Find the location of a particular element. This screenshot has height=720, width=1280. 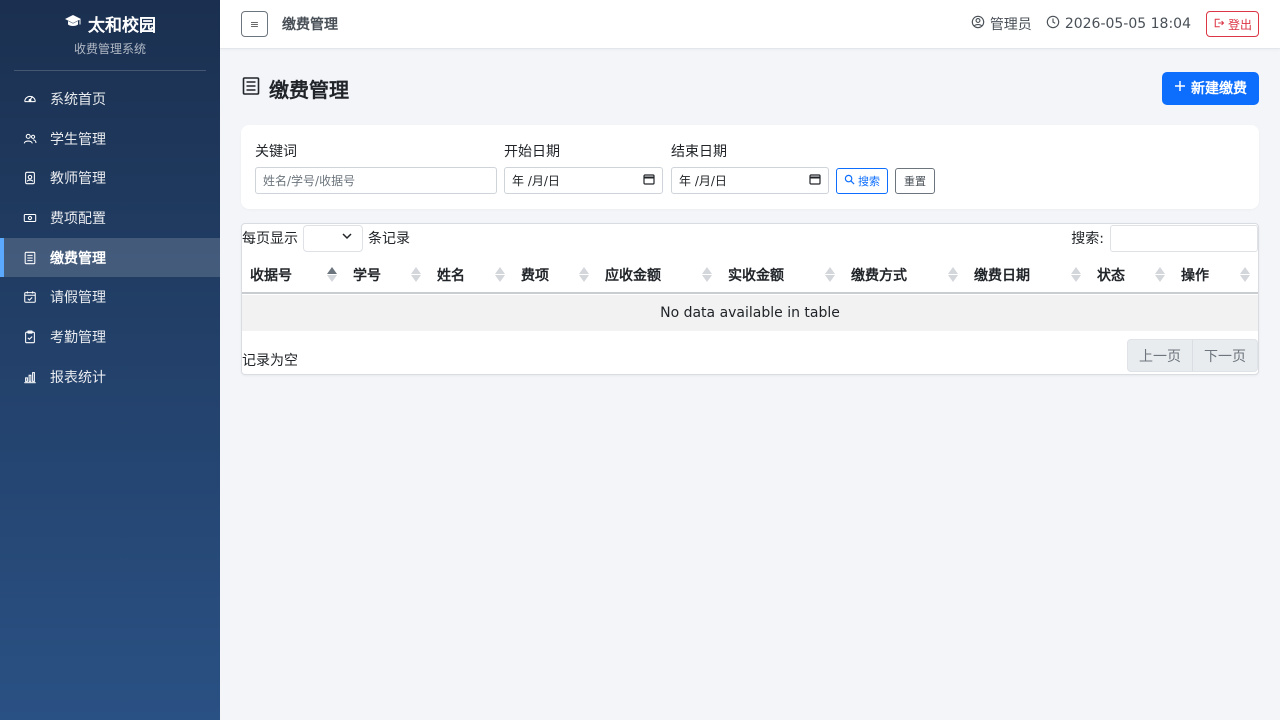

brand-subtitle: 收费管理系统 is located at coordinates (109, 49).